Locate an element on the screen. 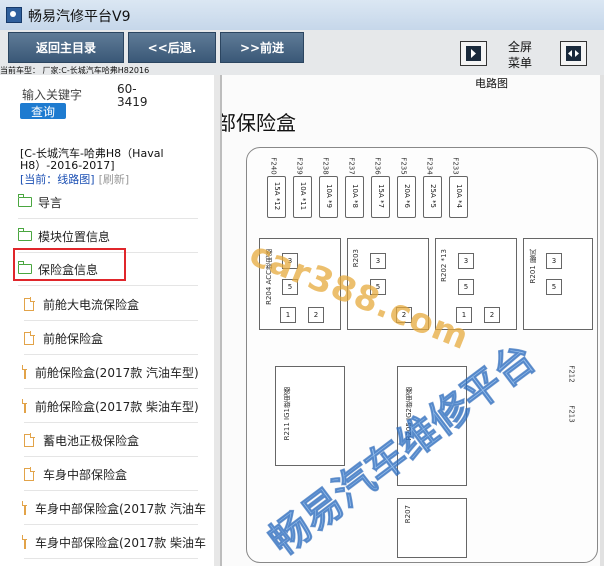  relay-pin: 1 is located at coordinates (288, 315).